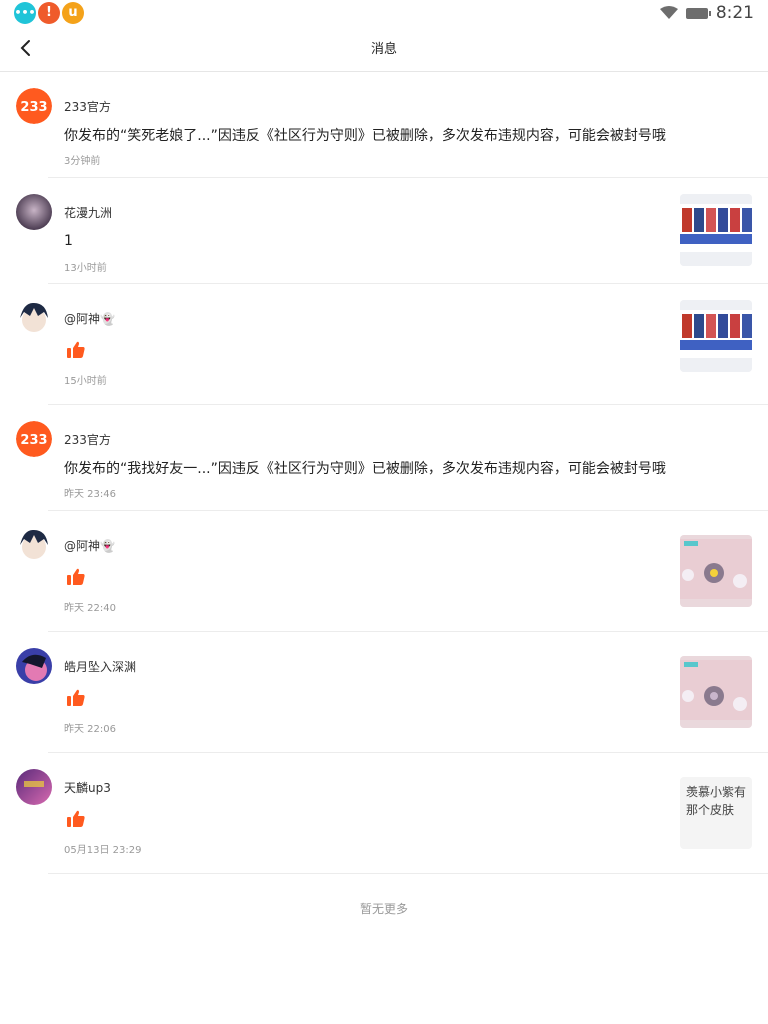 Image resolution: width=768 pixels, height=1024 pixels. I want to click on message-item: @阿神👻 15小时前, so click(384, 344).